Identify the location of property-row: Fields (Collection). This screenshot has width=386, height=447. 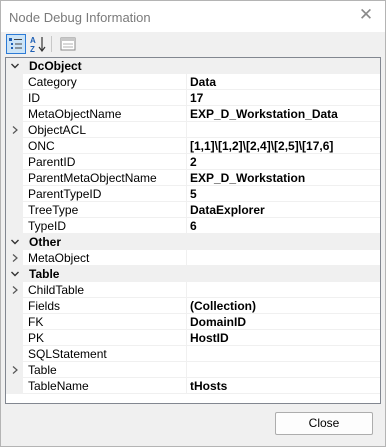
(193, 306).